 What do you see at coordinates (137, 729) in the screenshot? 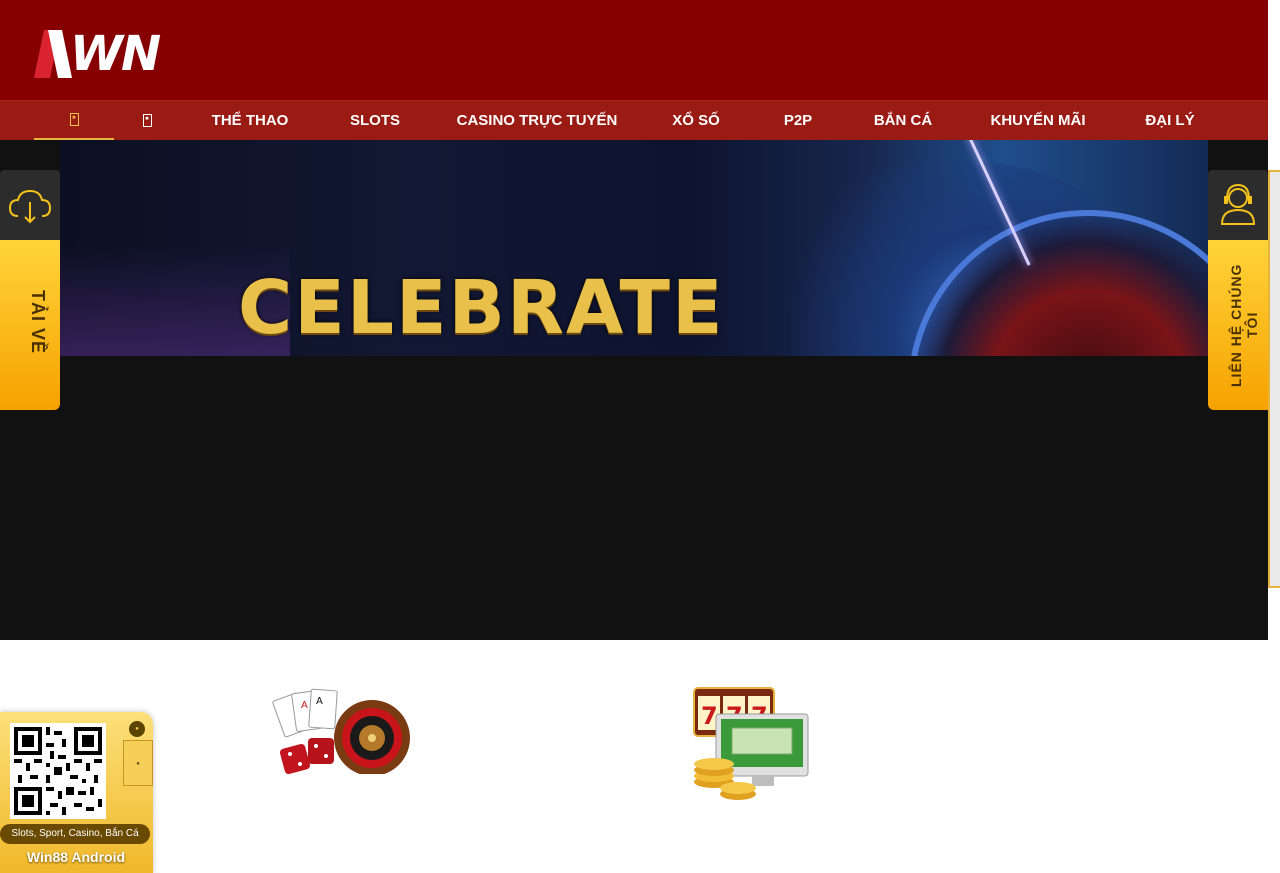
I see `qr-badge-icon: ▪` at bounding box center [137, 729].